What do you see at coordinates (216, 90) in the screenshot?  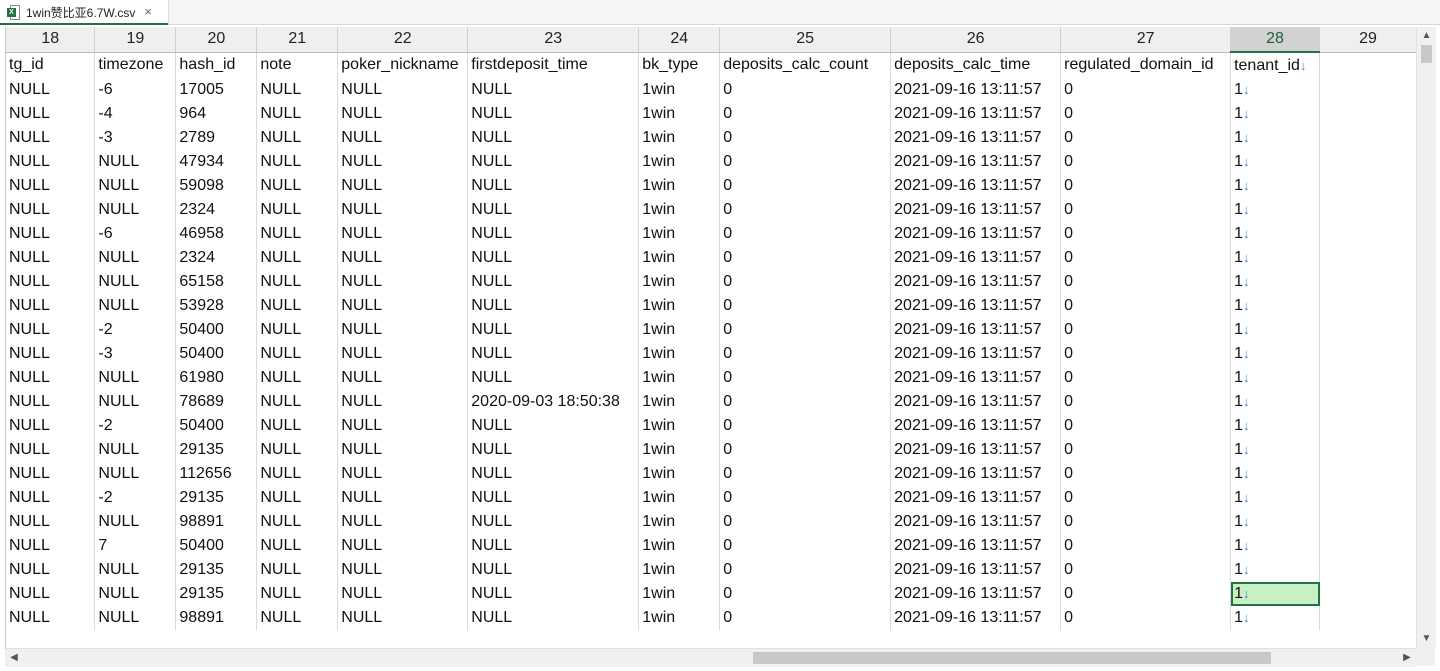 I see `cell: 17005` at bounding box center [216, 90].